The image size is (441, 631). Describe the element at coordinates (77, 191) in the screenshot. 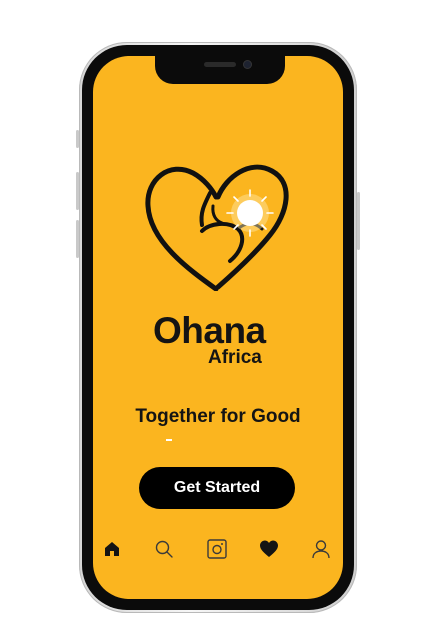

I see `volume-up-button` at that location.